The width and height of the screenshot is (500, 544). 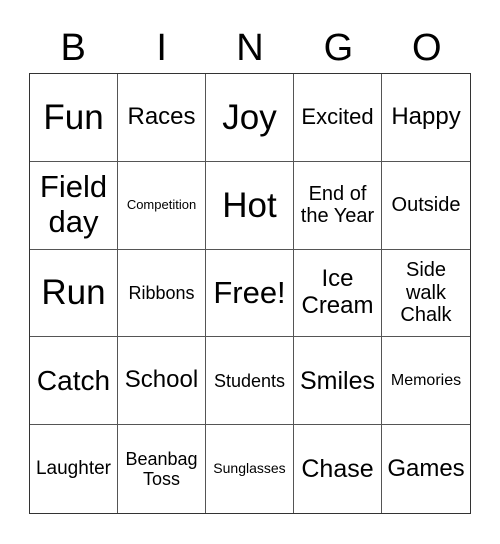 I want to click on bingo-cell: Field day, so click(x=74, y=205).